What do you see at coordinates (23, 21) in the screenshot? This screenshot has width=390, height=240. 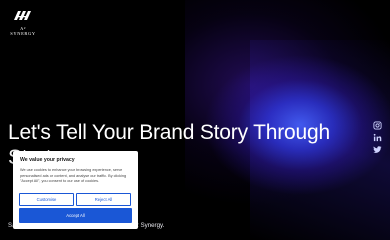 I see `site-logo: A² SYNERGY` at bounding box center [23, 21].